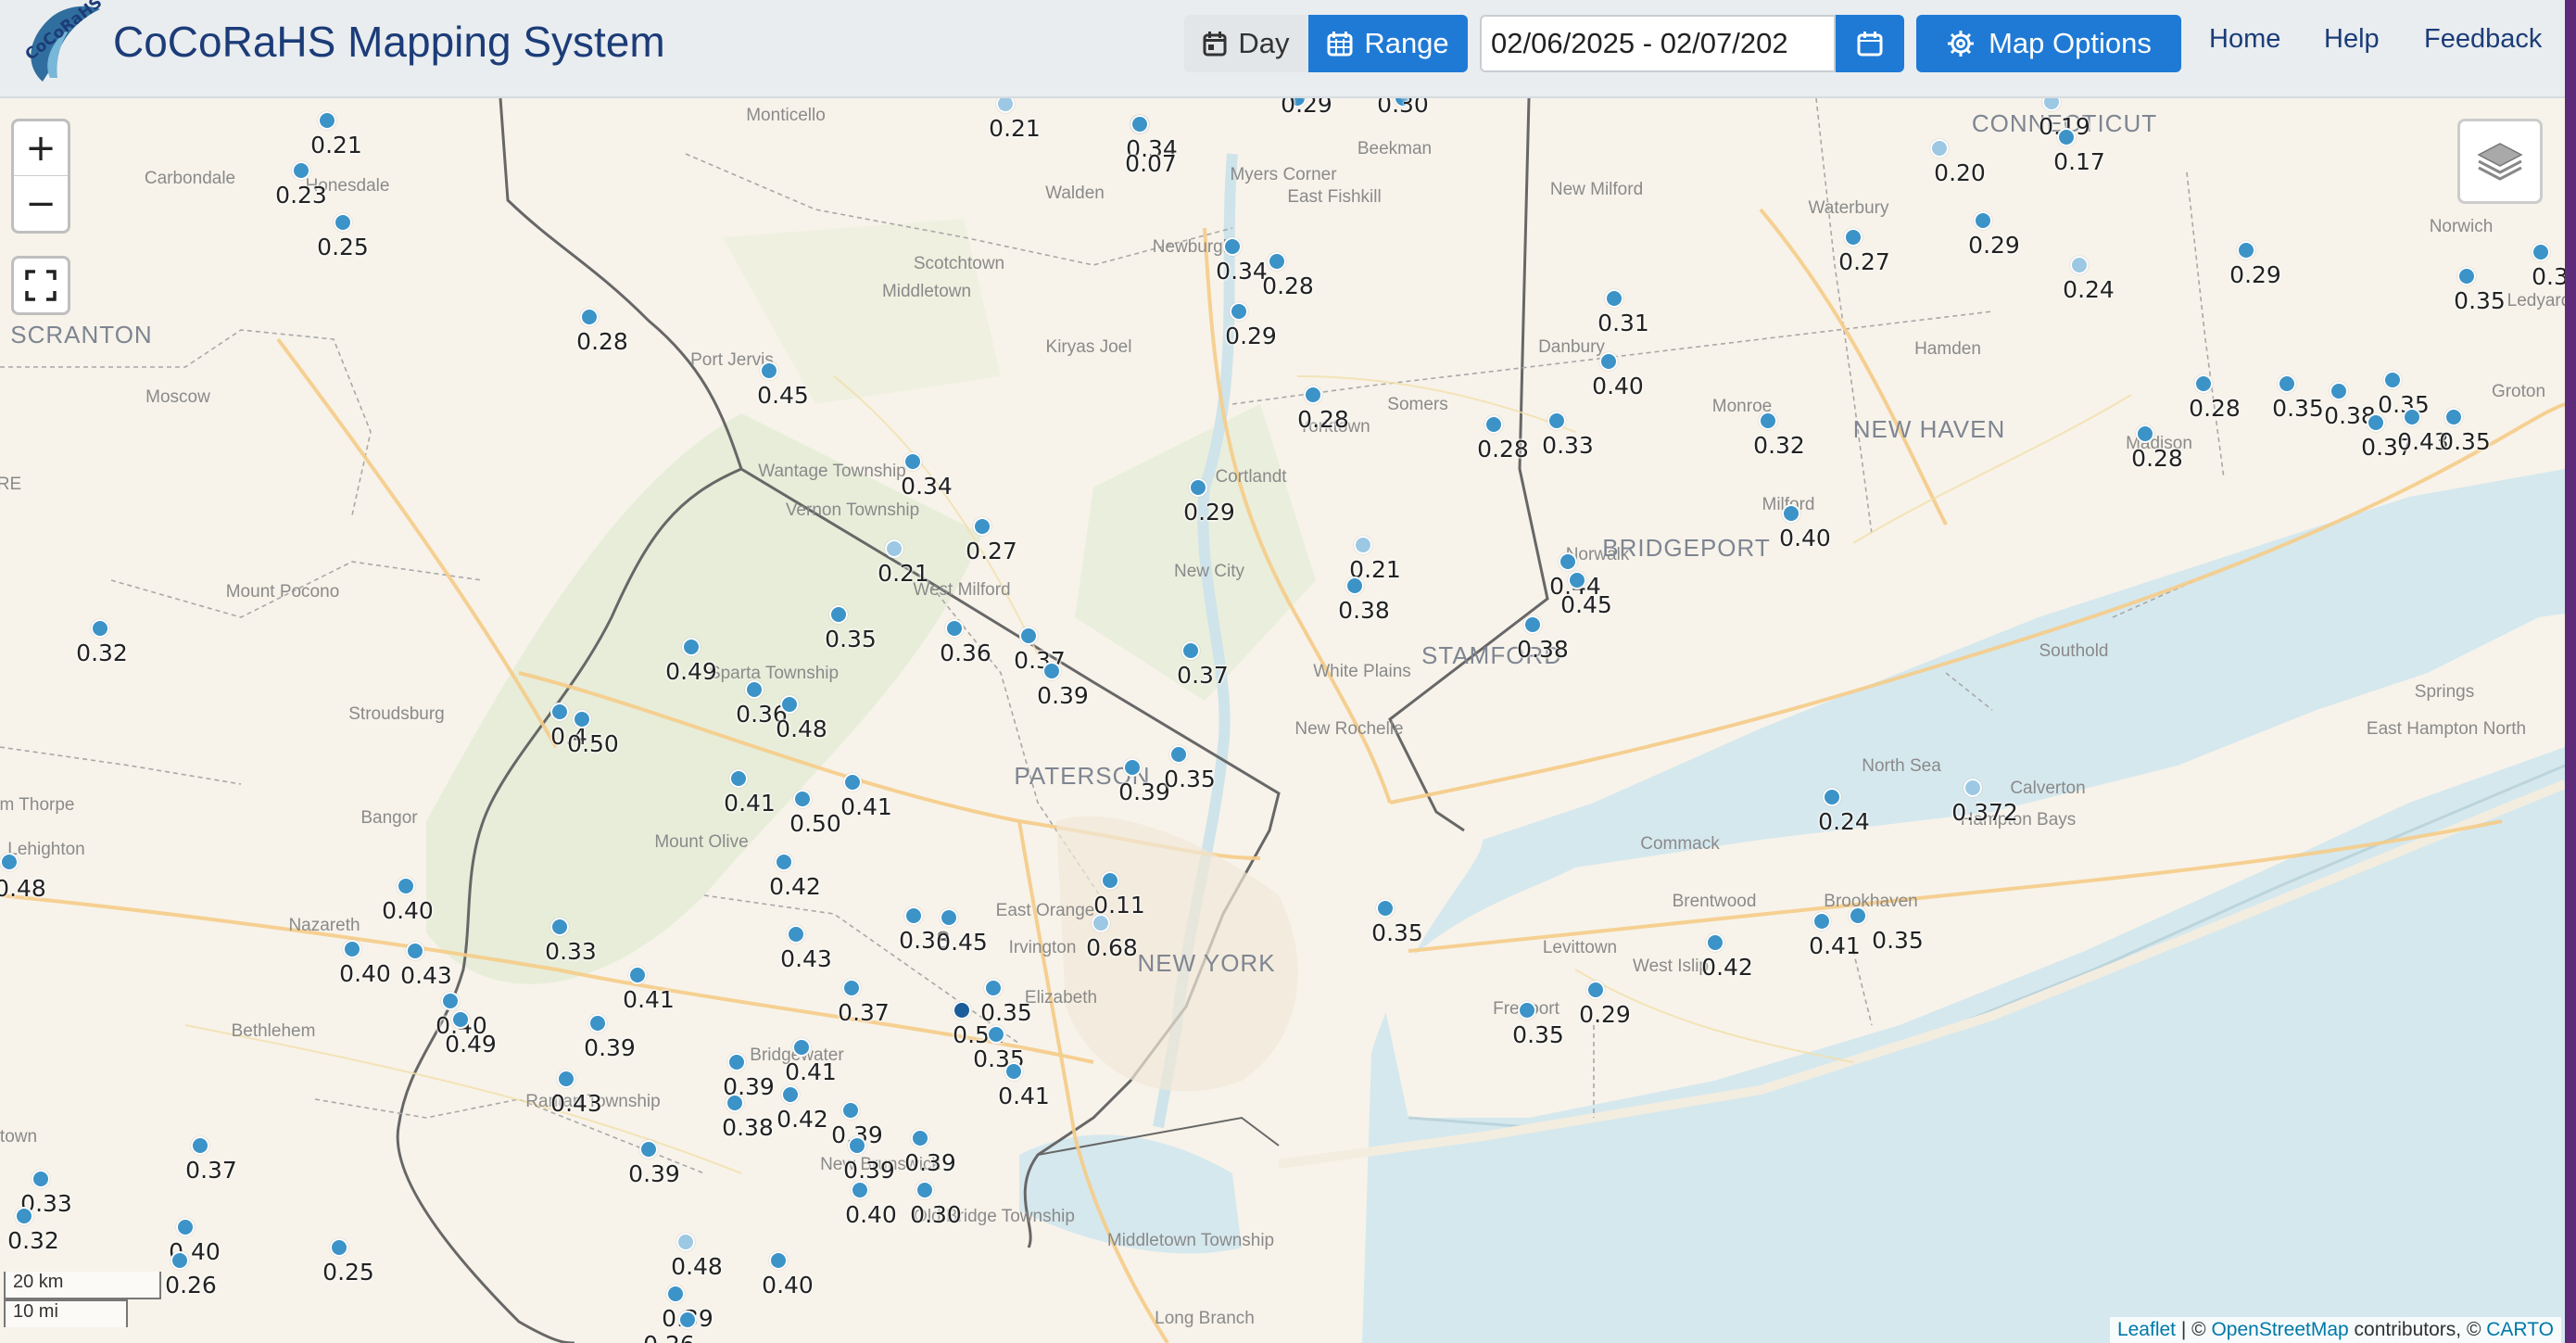 The height and width of the screenshot is (1343, 2576). Describe the element at coordinates (2048, 43) in the screenshot. I see `map-options-button: Map Options` at that location.